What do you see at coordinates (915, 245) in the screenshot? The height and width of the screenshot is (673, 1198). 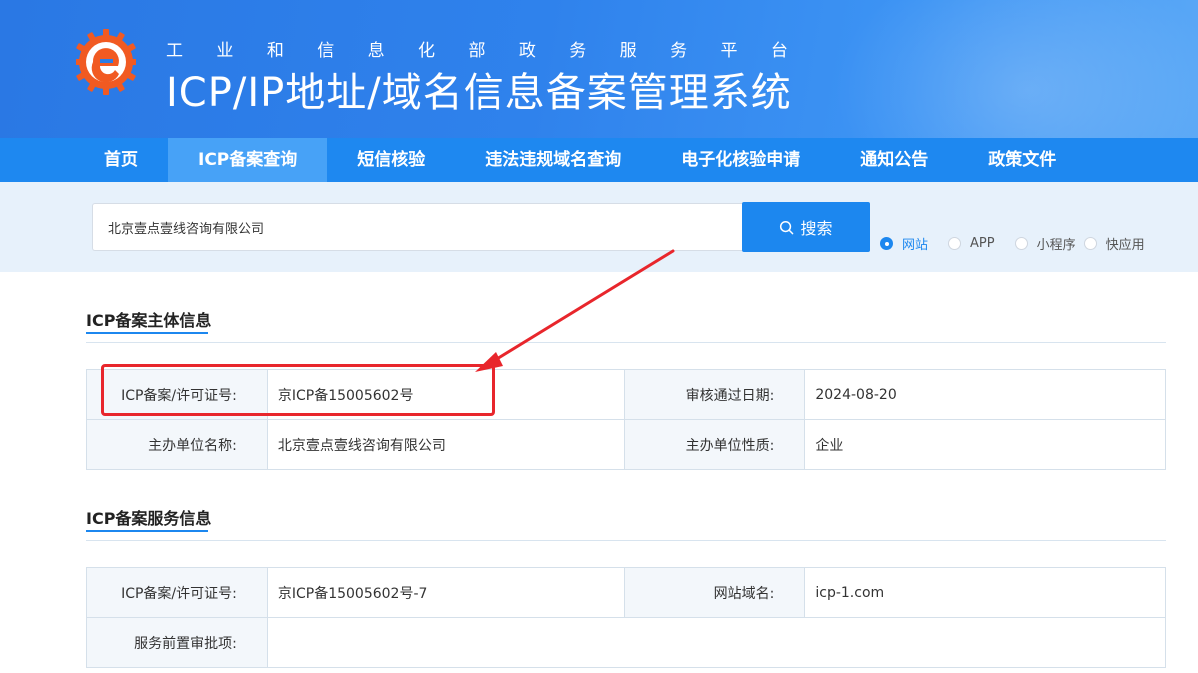 I see `radio-label: 网站` at bounding box center [915, 245].